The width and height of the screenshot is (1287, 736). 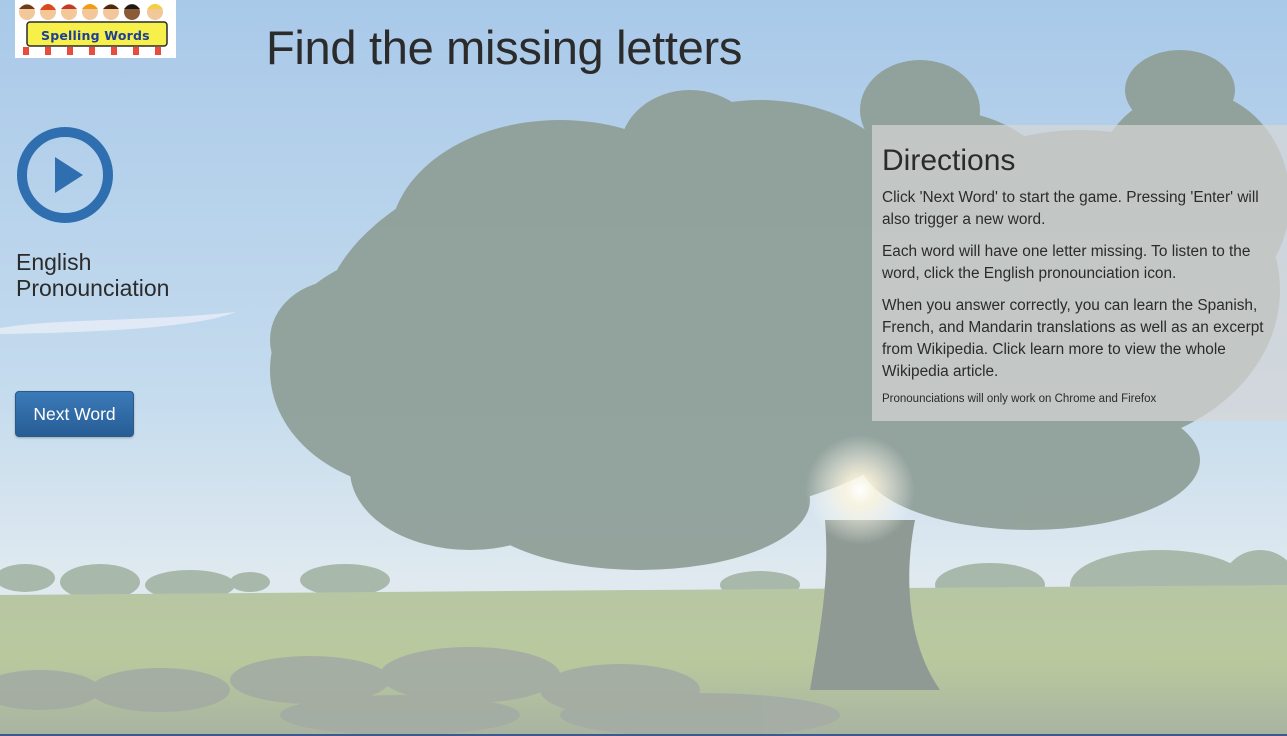 What do you see at coordinates (93, 275) in the screenshot?
I see `pronunciation-label: English Pronounciation` at bounding box center [93, 275].